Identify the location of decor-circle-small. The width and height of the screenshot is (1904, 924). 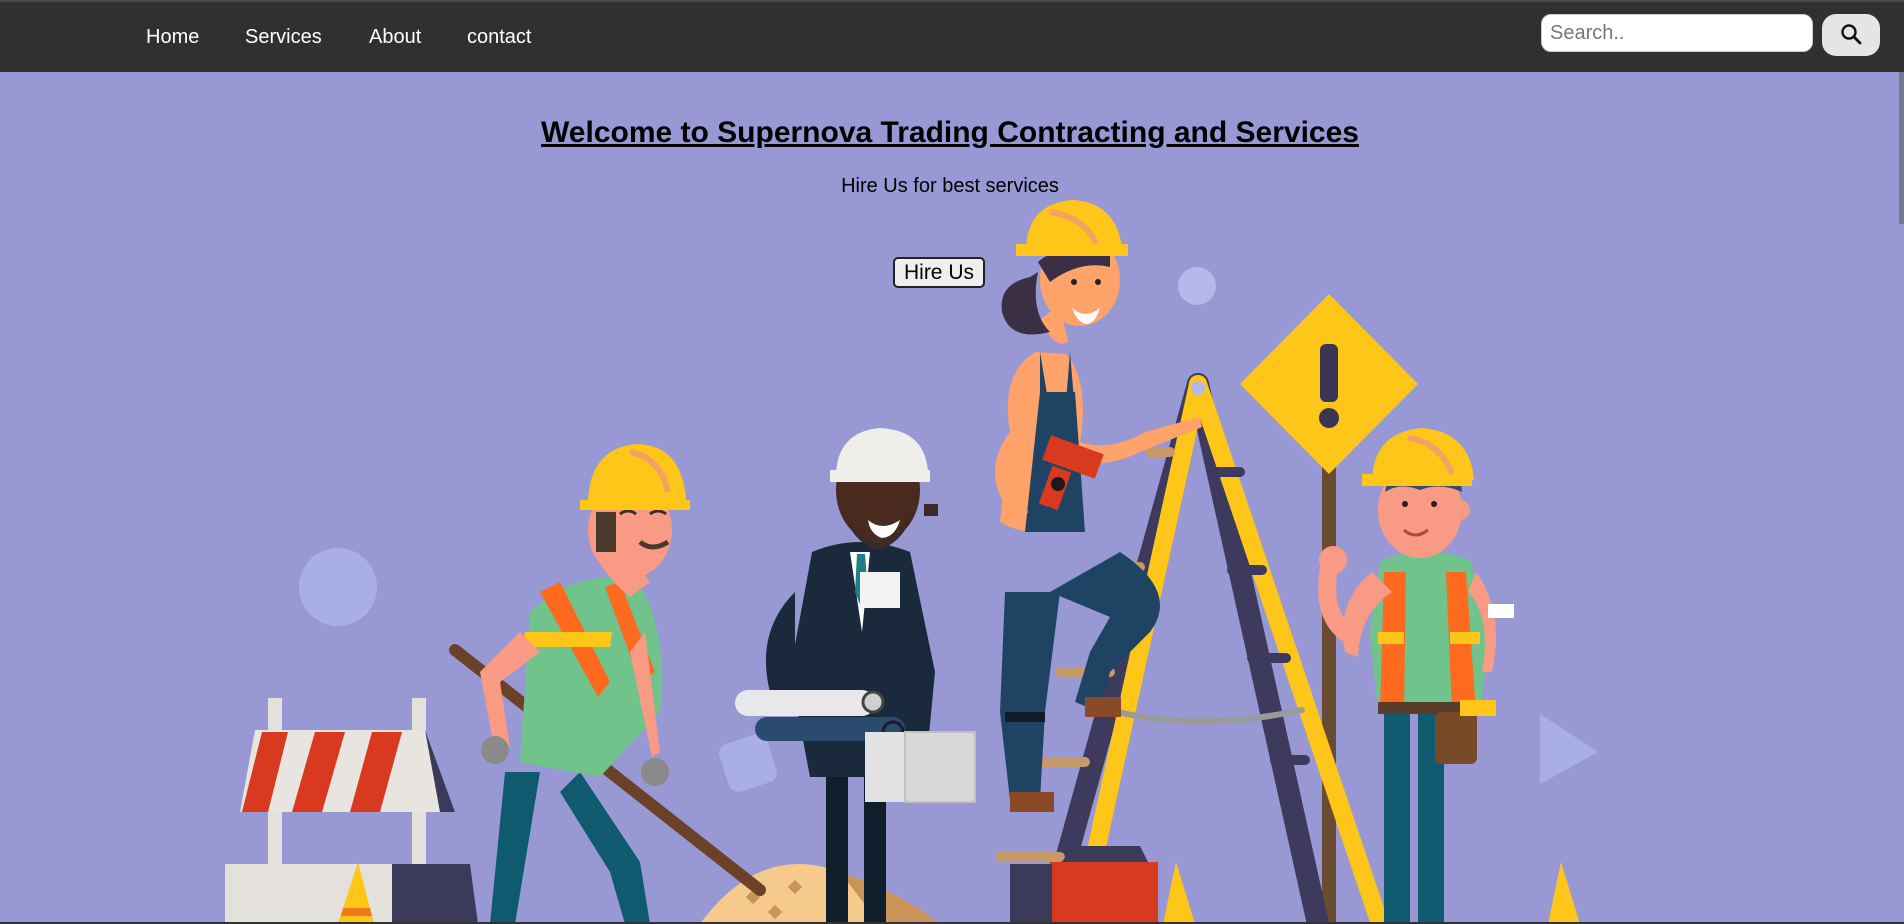
(1197, 286).